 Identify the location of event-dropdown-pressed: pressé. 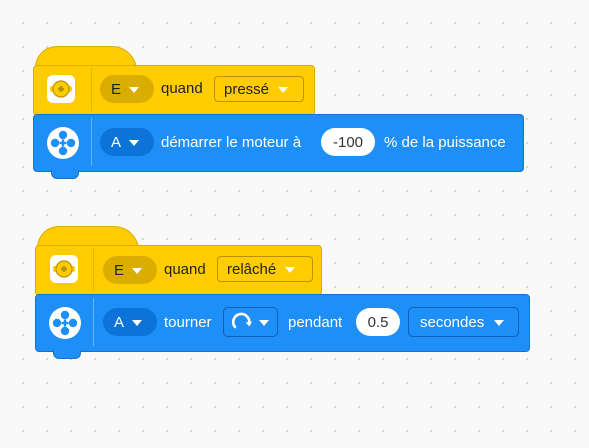
(259, 89).